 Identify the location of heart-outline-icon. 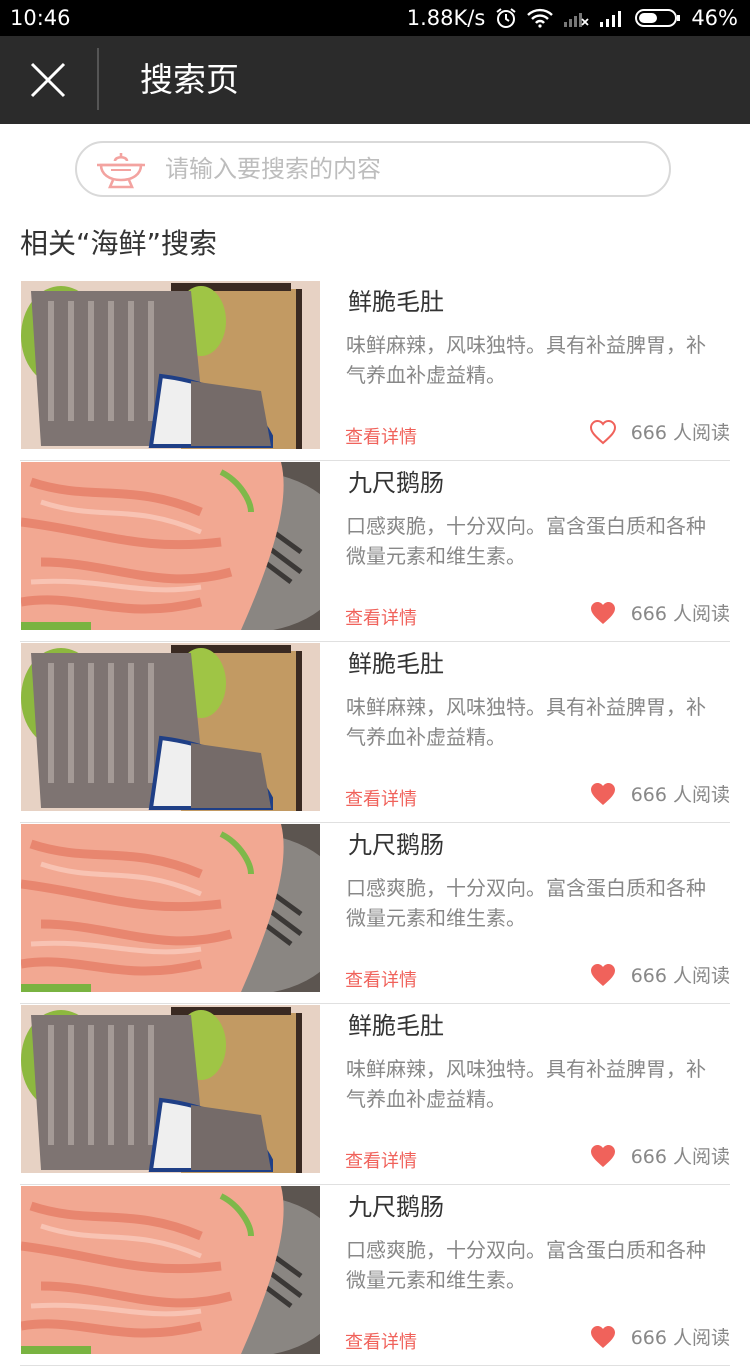
(603, 432).